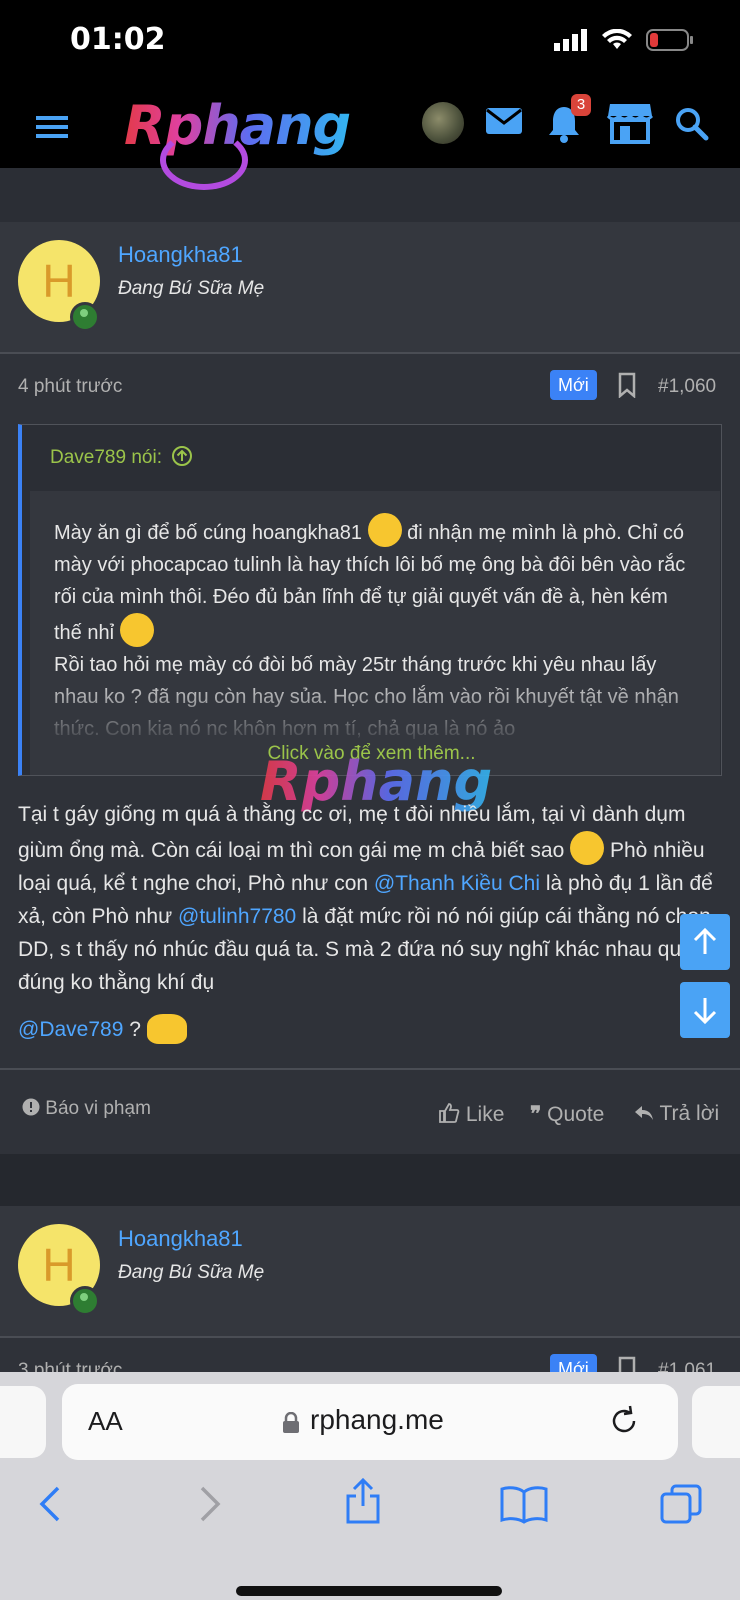 The width and height of the screenshot is (740, 1600). I want to click on post-meta: 4 phút trước Mới #1,060, so click(370, 386).